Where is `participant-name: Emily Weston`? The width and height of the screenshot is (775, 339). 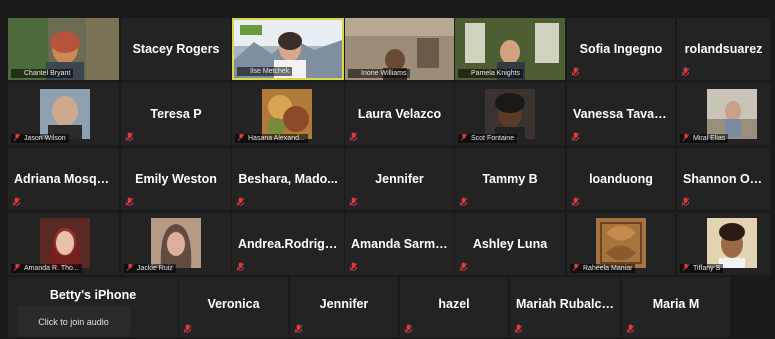 participant-name: Emily Weston is located at coordinates (176, 179).